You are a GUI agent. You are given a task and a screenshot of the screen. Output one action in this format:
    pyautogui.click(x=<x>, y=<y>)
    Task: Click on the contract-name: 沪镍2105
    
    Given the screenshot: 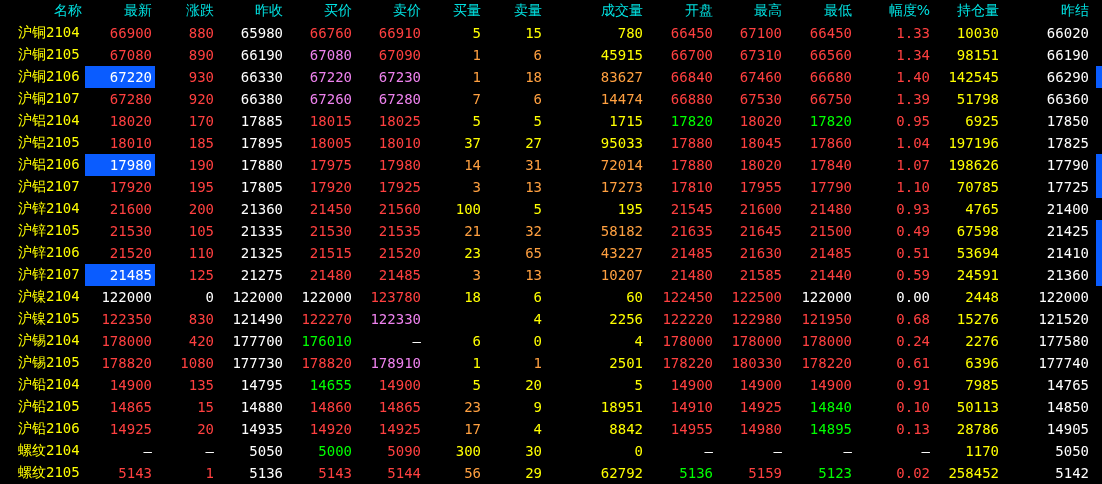 What is the action you would take?
    pyautogui.click(x=41, y=319)
    